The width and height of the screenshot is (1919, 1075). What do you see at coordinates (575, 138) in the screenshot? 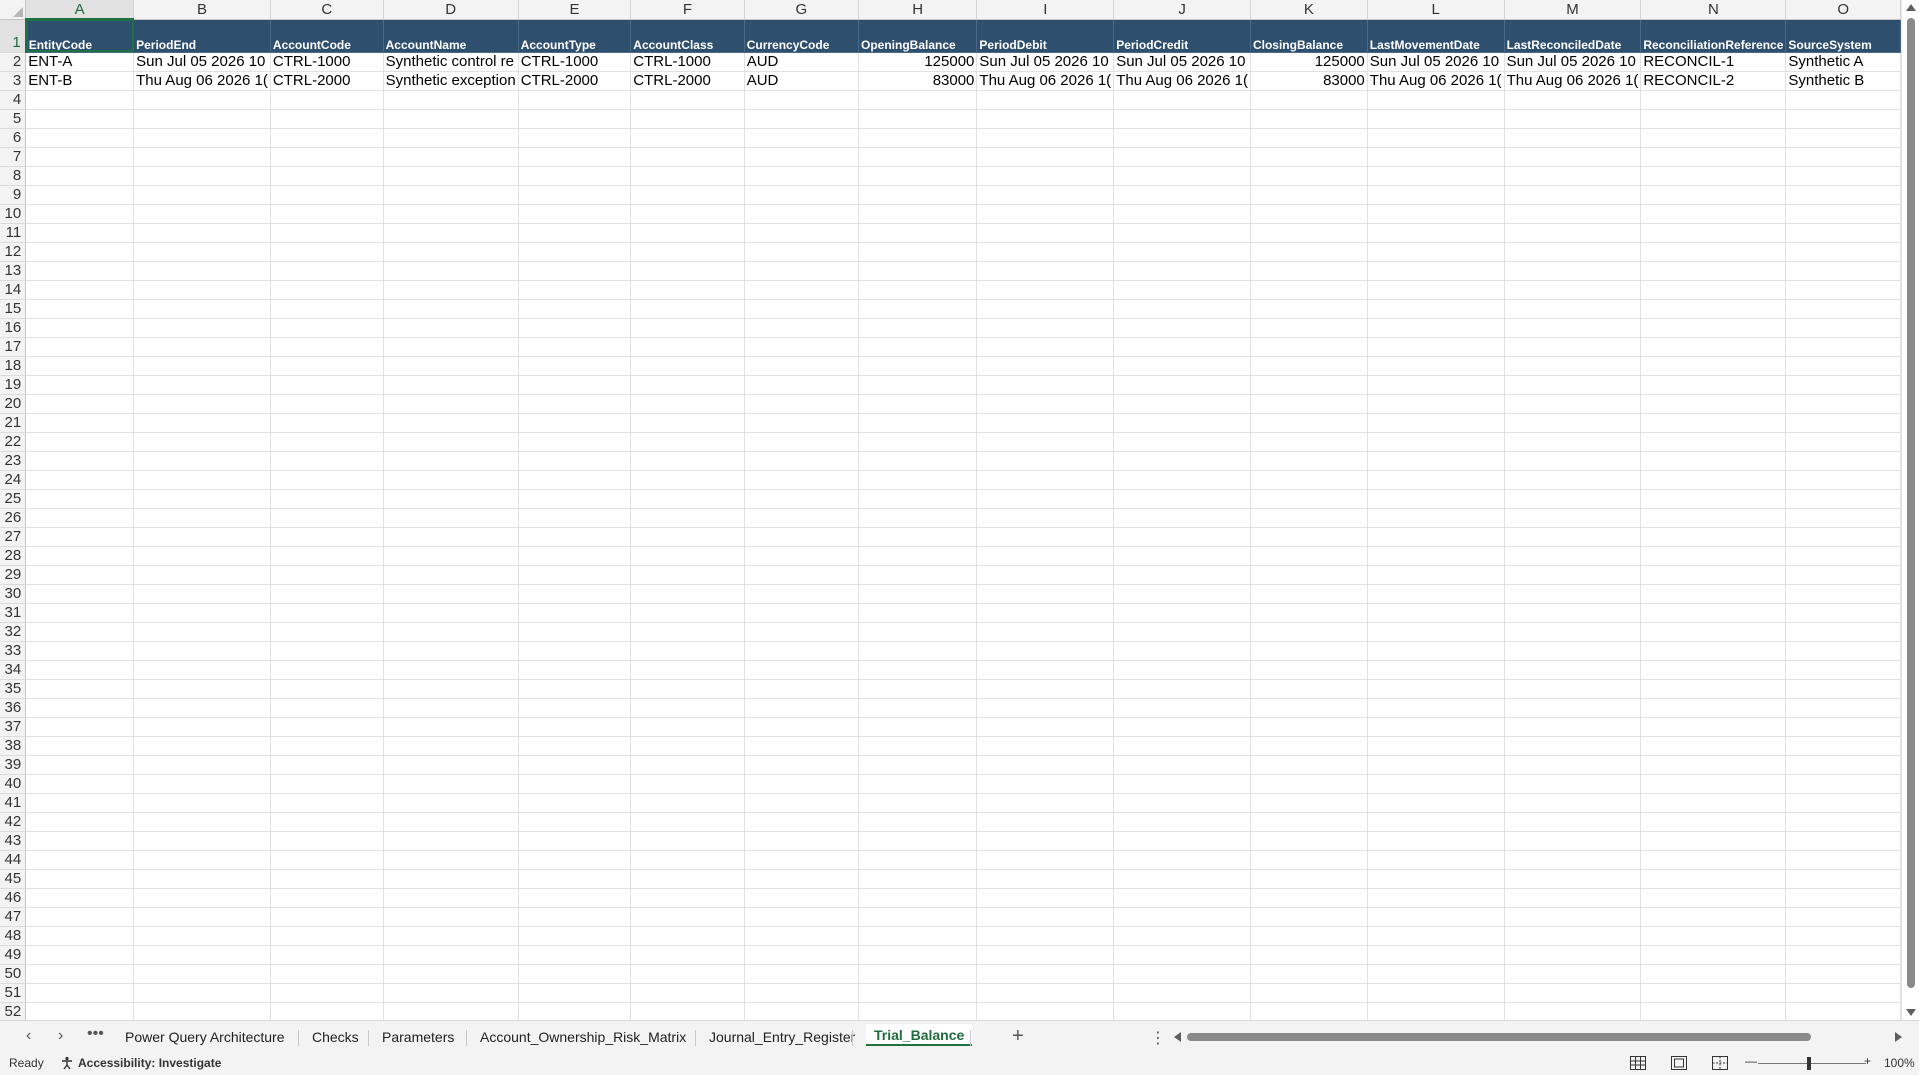
I see `cell-e6` at bounding box center [575, 138].